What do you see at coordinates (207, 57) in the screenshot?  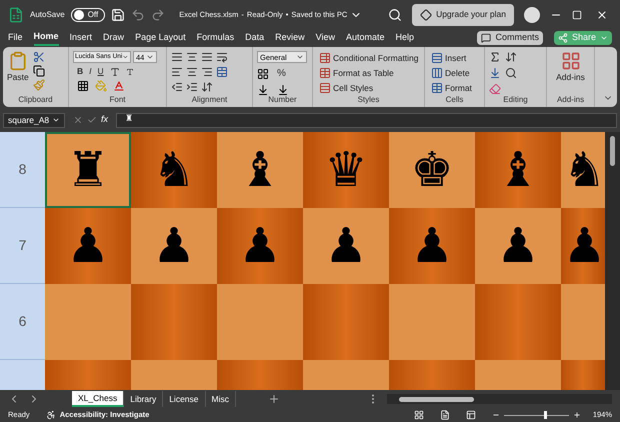 I see `align-bottom-icon` at bounding box center [207, 57].